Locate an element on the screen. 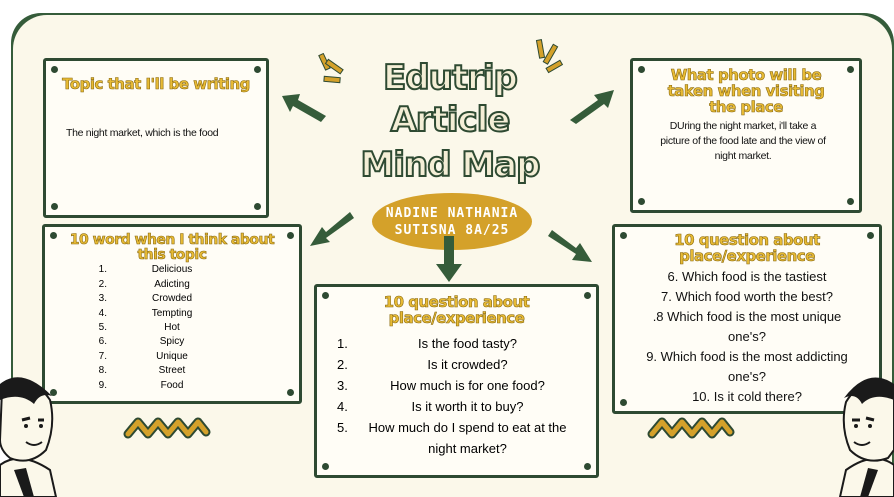 The image size is (894, 497). sparkle-icon is located at coordinates (331, 68).